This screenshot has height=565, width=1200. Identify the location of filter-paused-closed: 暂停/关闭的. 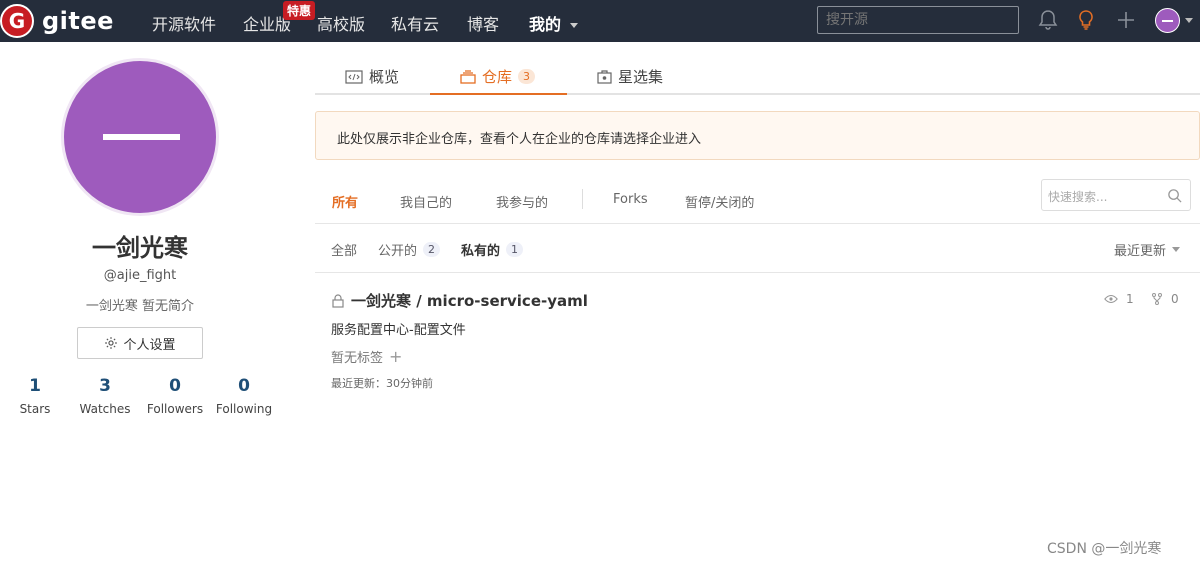
(719, 201).